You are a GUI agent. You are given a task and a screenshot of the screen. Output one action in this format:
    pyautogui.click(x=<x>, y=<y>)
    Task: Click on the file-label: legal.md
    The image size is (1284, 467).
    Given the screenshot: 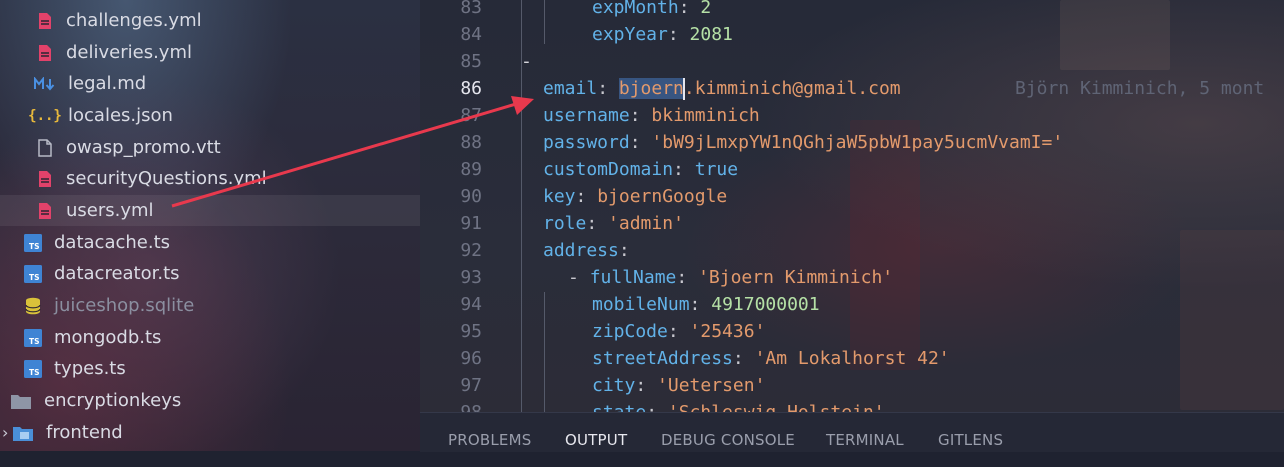 What is the action you would take?
    pyautogui.click(x=107, y=83)
    